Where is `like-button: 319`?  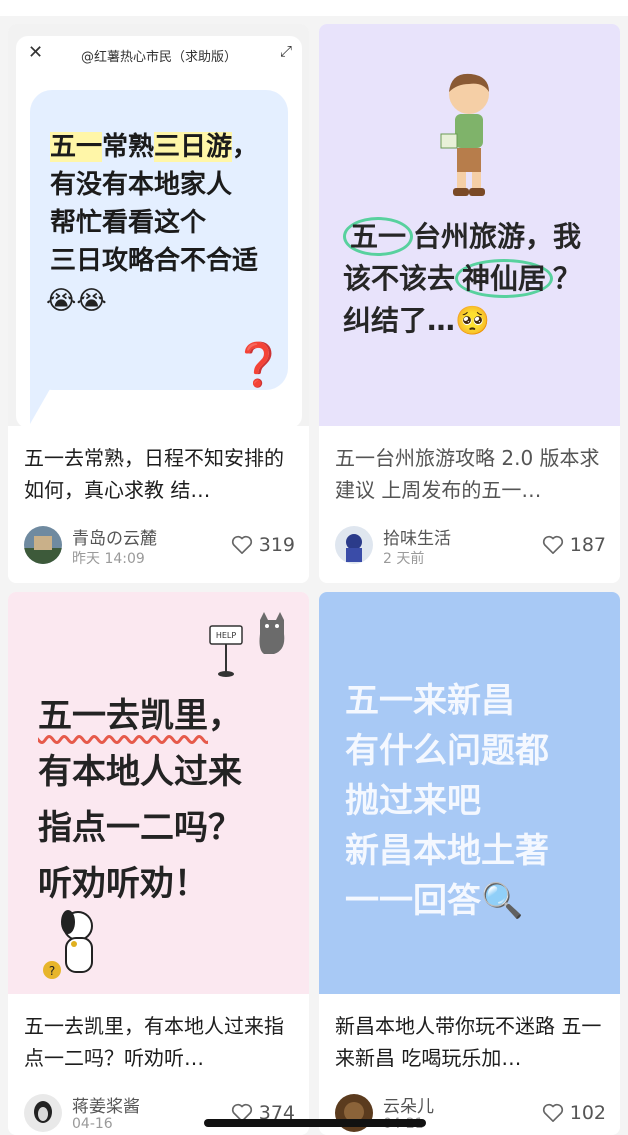
like-button: 319 is located at coordinates (263, 545).